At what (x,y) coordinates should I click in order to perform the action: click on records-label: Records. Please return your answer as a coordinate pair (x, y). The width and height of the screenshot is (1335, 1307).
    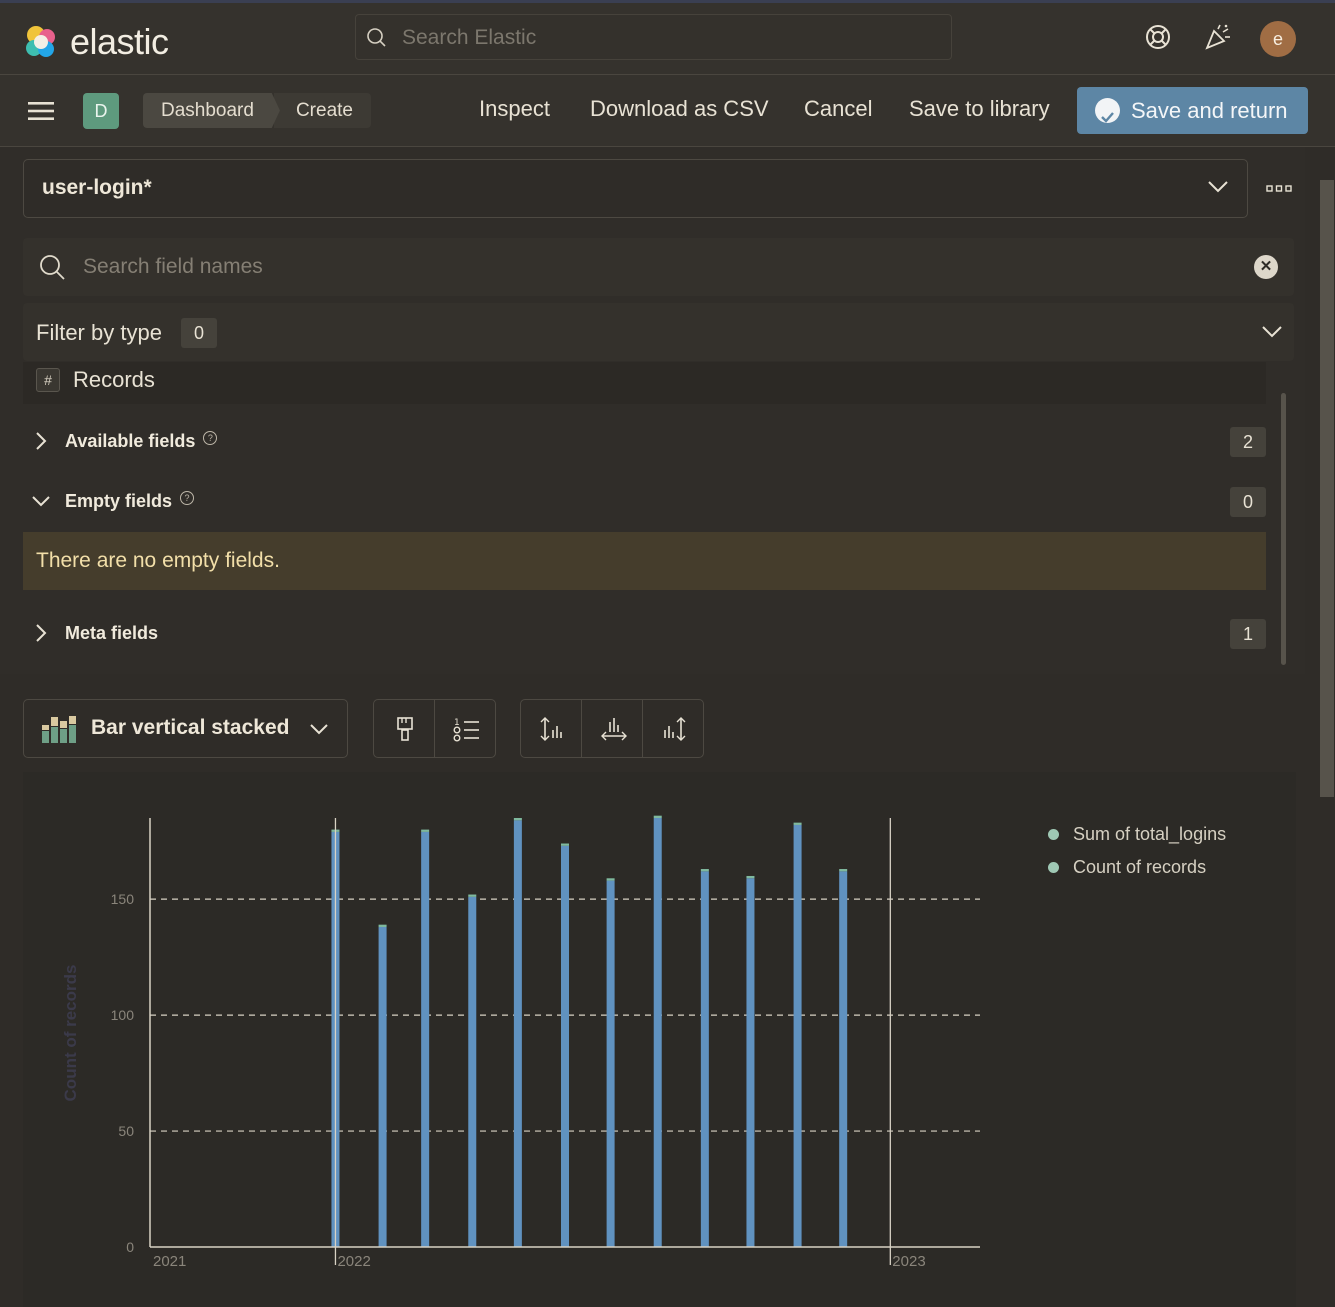
    Looking at the image, I should click on (114, 379).